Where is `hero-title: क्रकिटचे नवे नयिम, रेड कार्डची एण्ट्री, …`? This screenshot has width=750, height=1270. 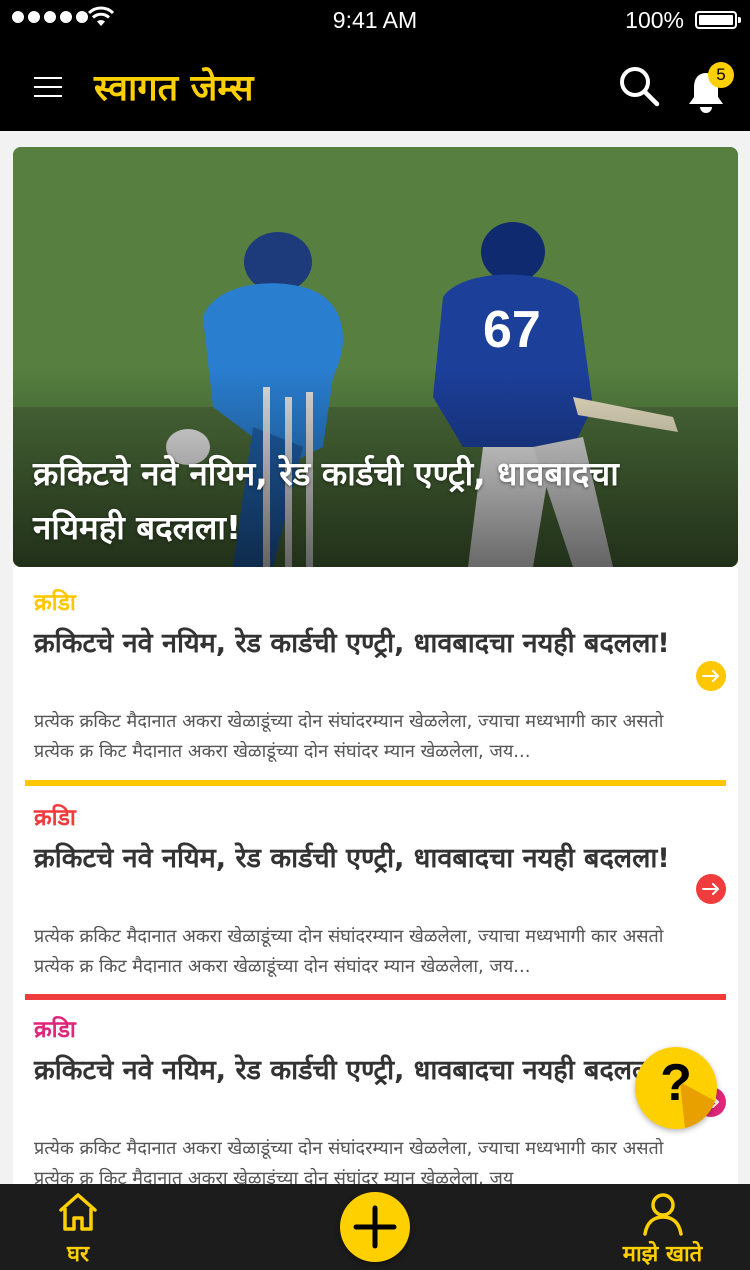 hero-title: क्रकिटचे नवे नयिम, रेड कार्डची एण्ट्री, … is located at coordinates (326, 500).